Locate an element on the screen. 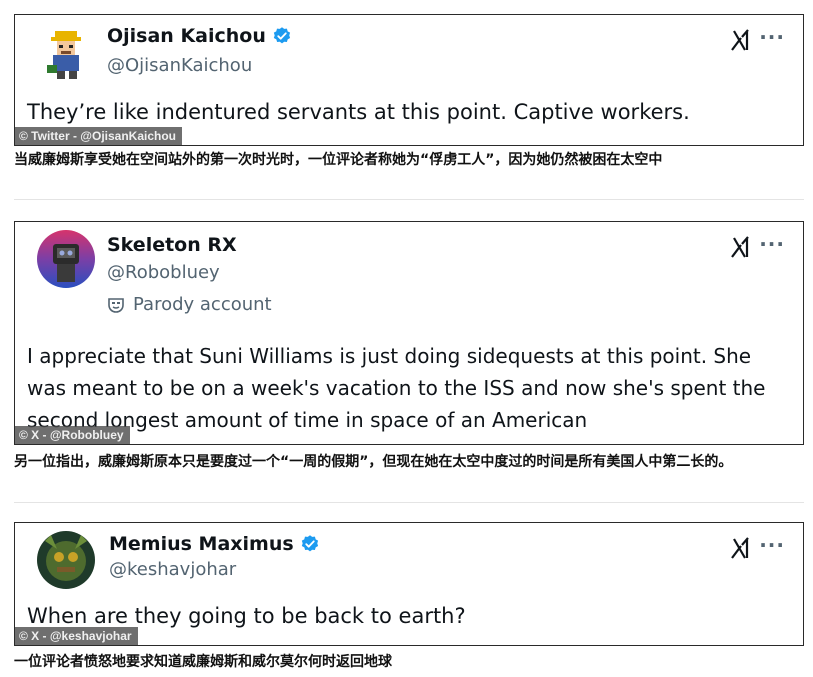 Image resolution: width=813 pixels, height=677 pixels. handle: @keshavjohar is located at coordinates (172, 569).